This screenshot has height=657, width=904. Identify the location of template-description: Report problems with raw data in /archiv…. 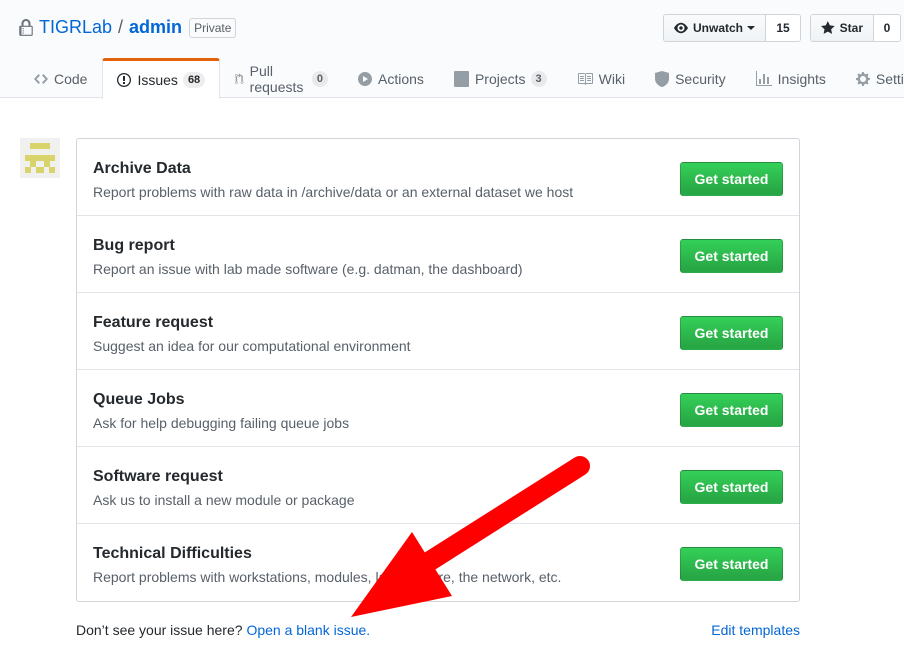
(333, 192).